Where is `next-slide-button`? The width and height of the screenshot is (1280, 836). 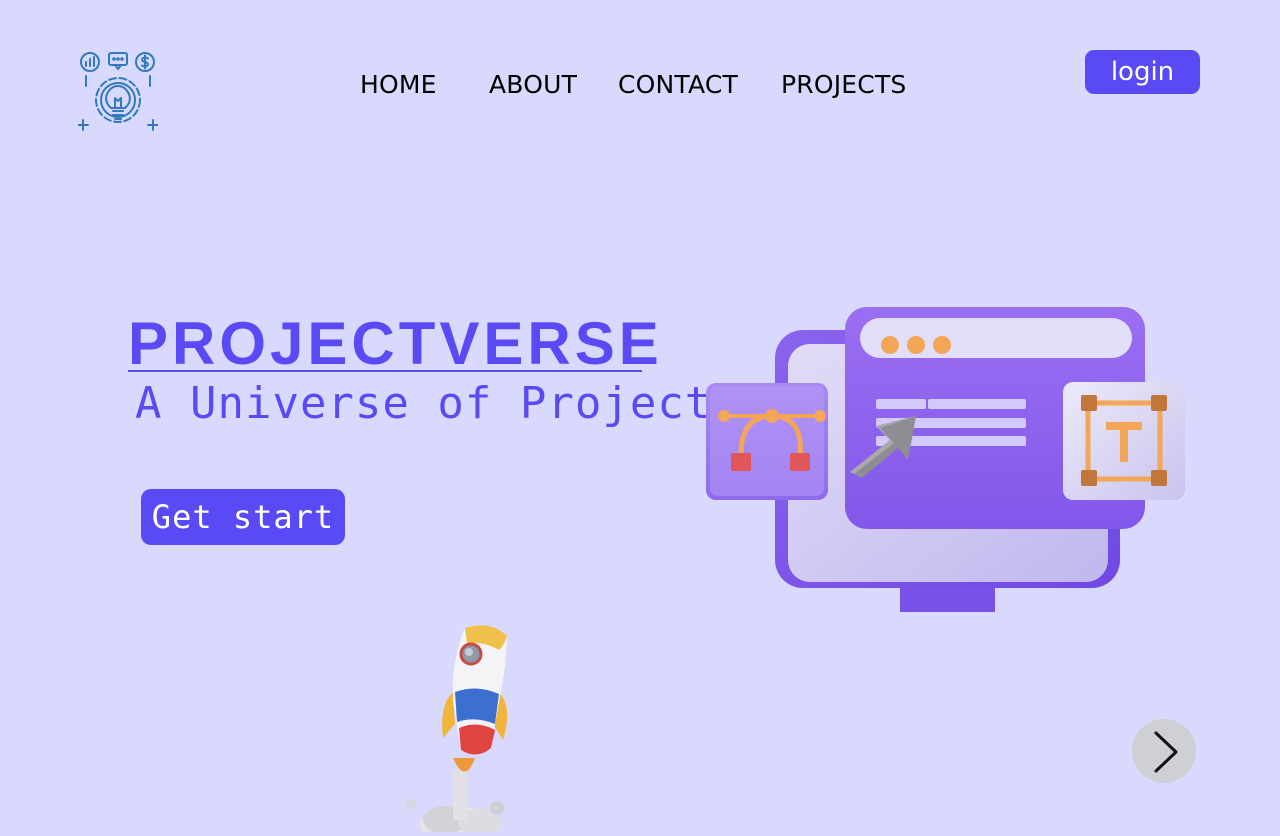 next-slide-button is located at coordinates (1164, 751).